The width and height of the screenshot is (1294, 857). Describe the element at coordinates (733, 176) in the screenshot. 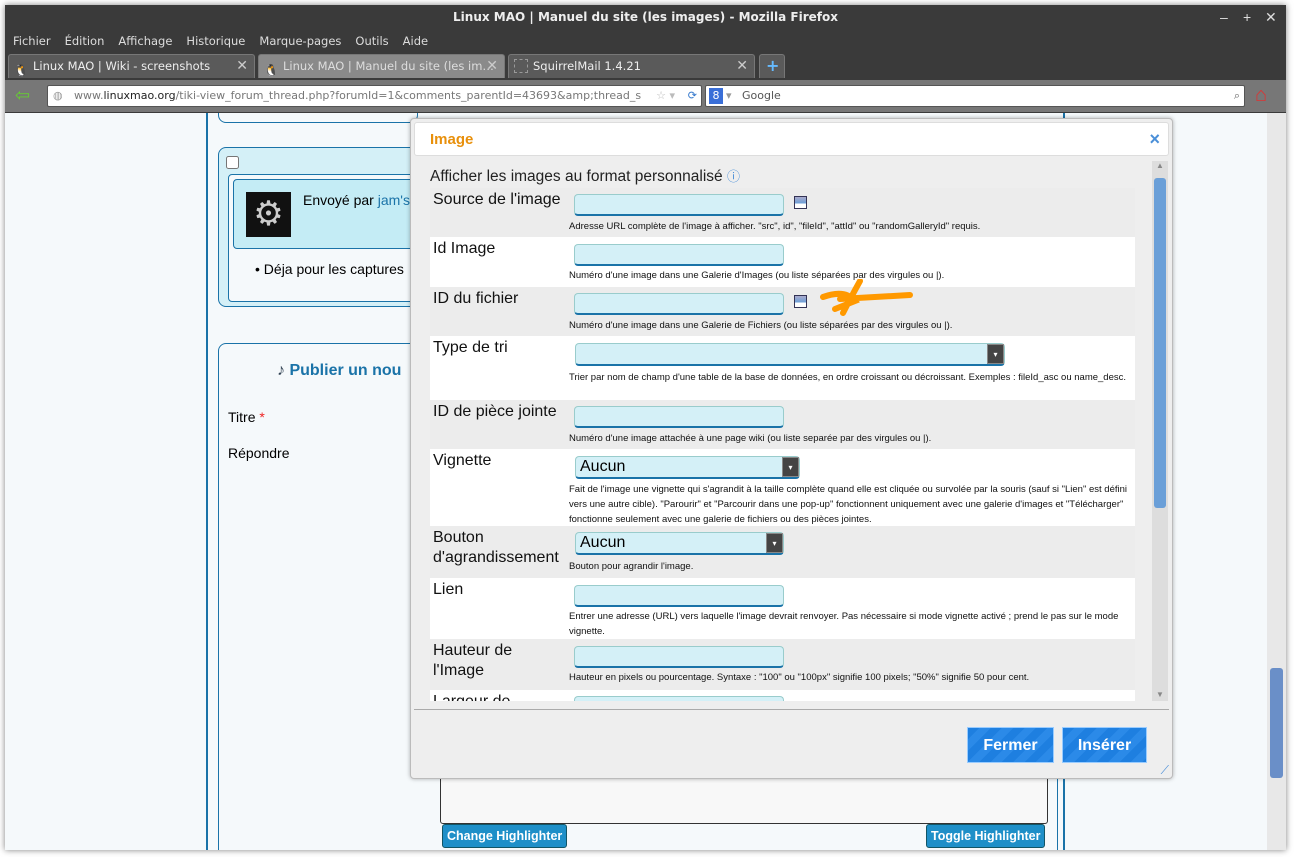

I see `help-icon: ⓘ` at that location.